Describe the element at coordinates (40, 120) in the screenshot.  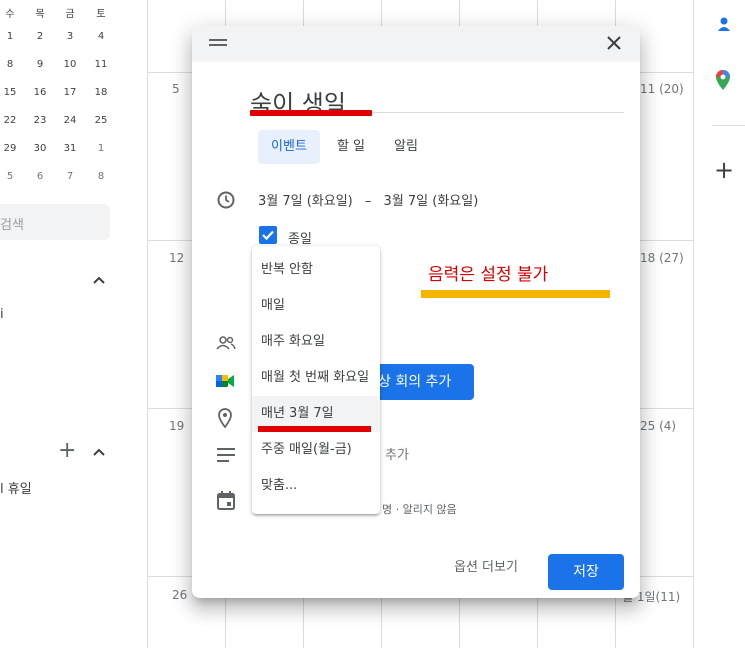
I see `mini-calendar-day: 23` at that location.